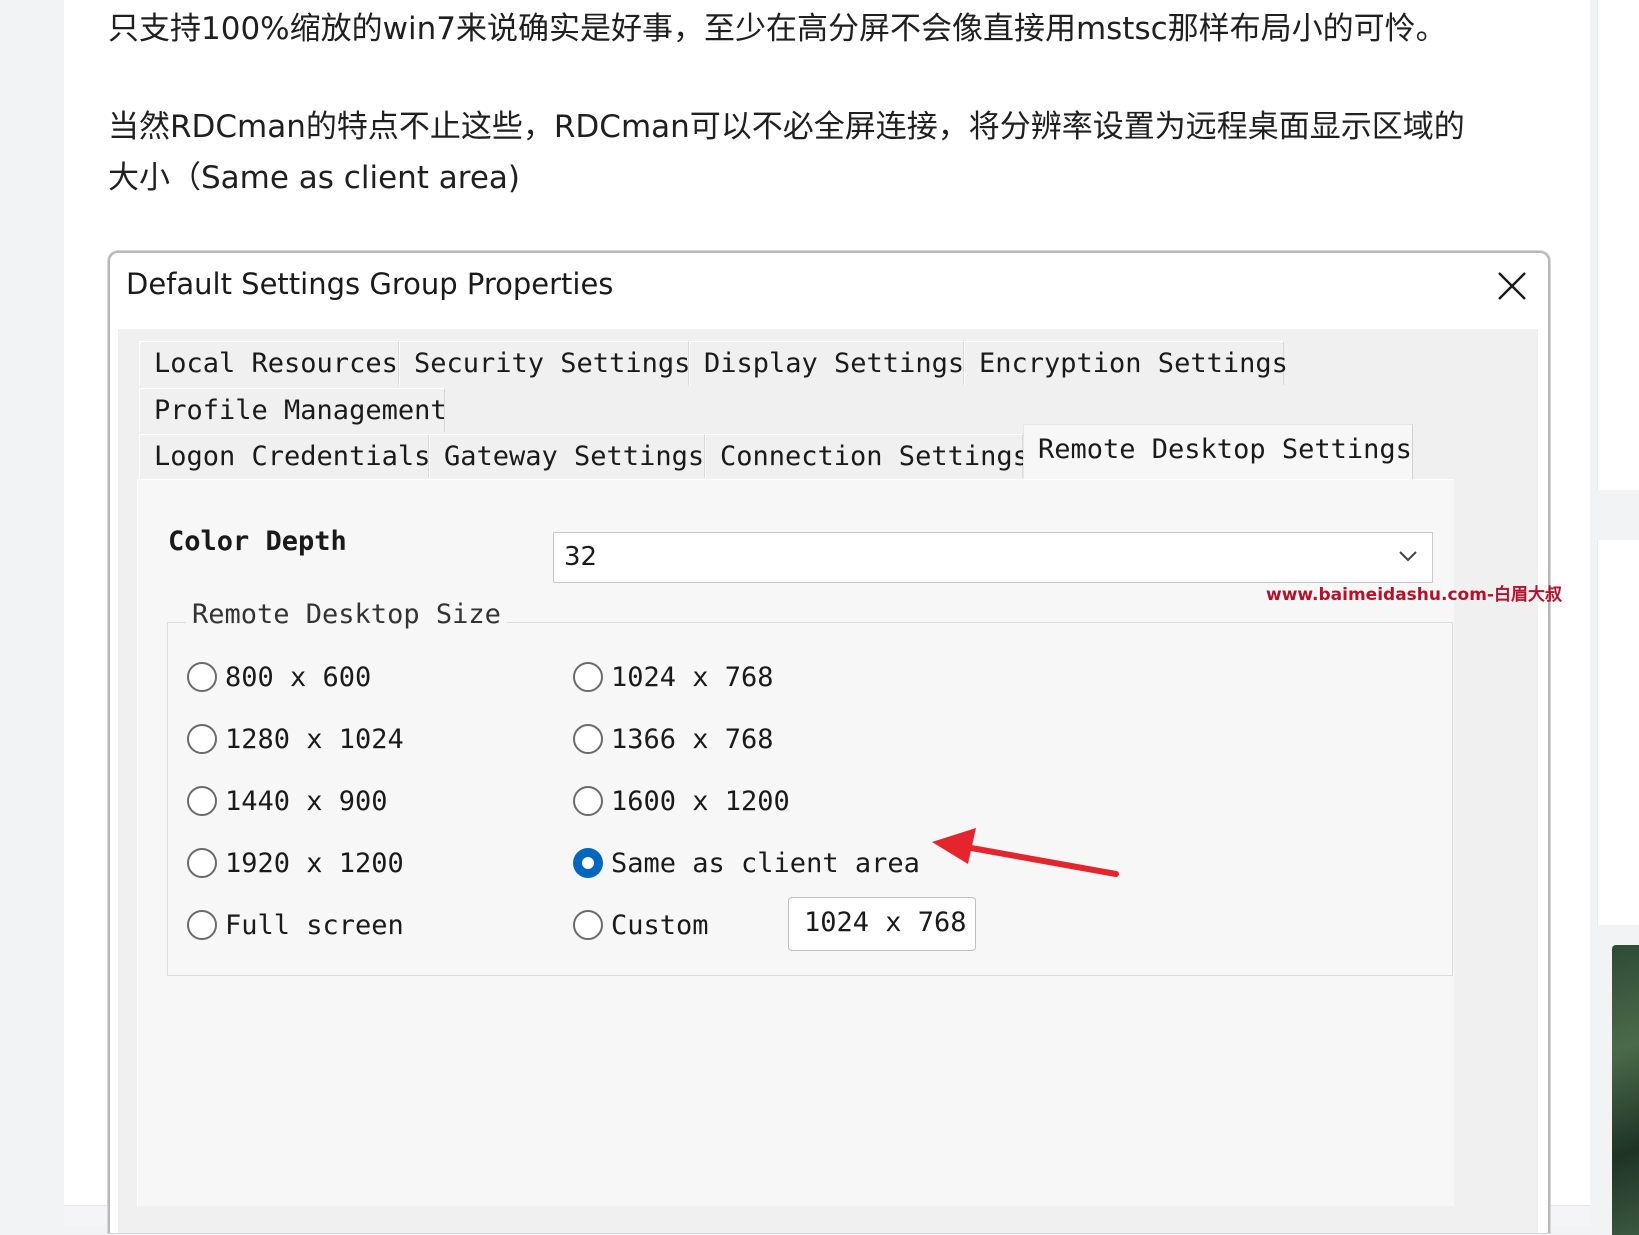 The image size is (1639, 1235). I want to click on color-depth-value: 32, so click(581, 557).